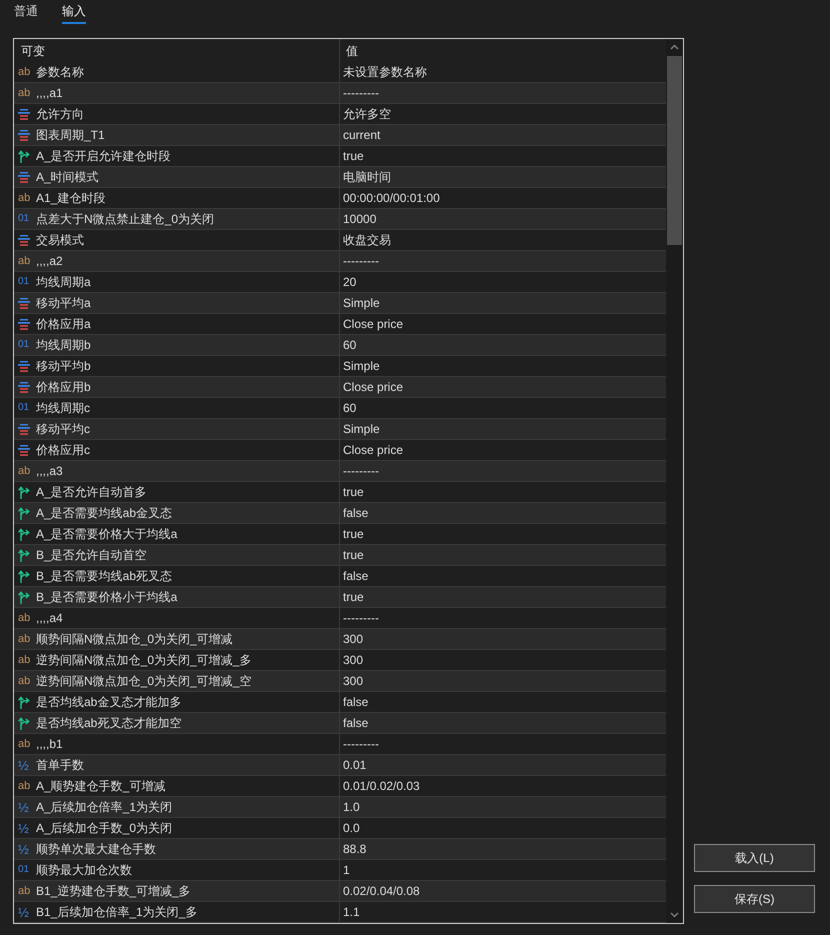  I want to click on parameter-row: 01 顺势最大加仓次数 1, so click(340, 870).